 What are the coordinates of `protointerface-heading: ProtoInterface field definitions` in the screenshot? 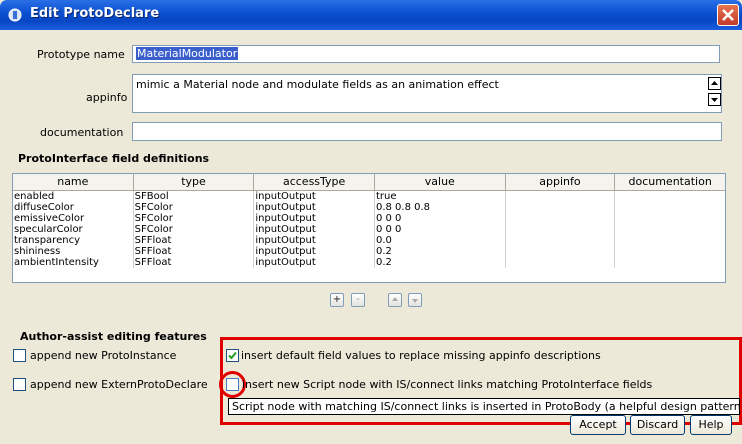 It's located at (114, 158).